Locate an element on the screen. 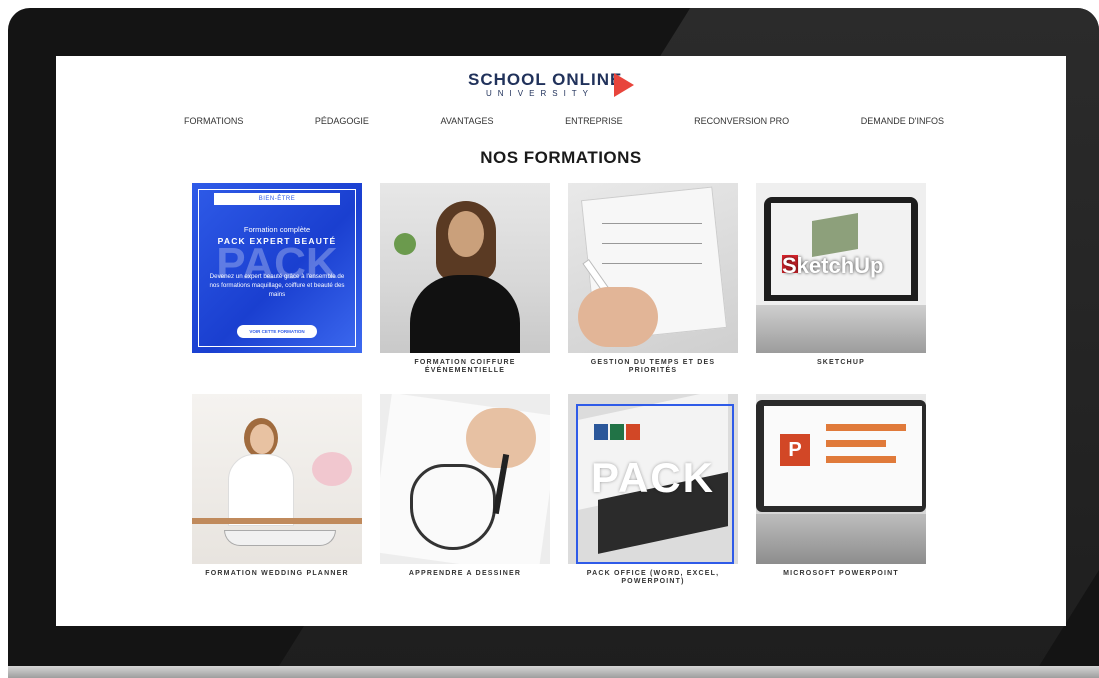  sketchup-logo: SketchUp is located at coordinates (833, 265).